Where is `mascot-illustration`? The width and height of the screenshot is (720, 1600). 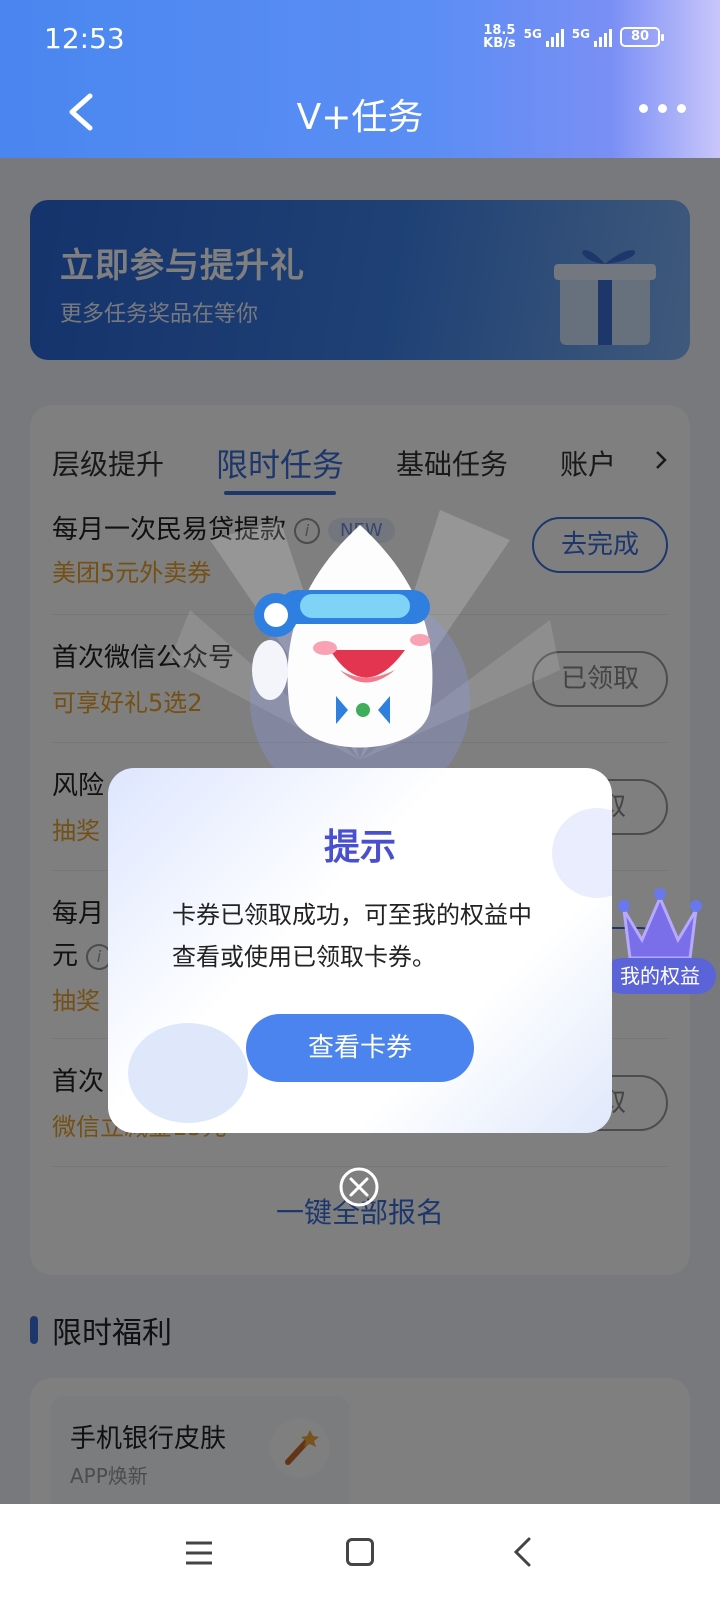
mascot-illustration is located at coordinates (342, 636).